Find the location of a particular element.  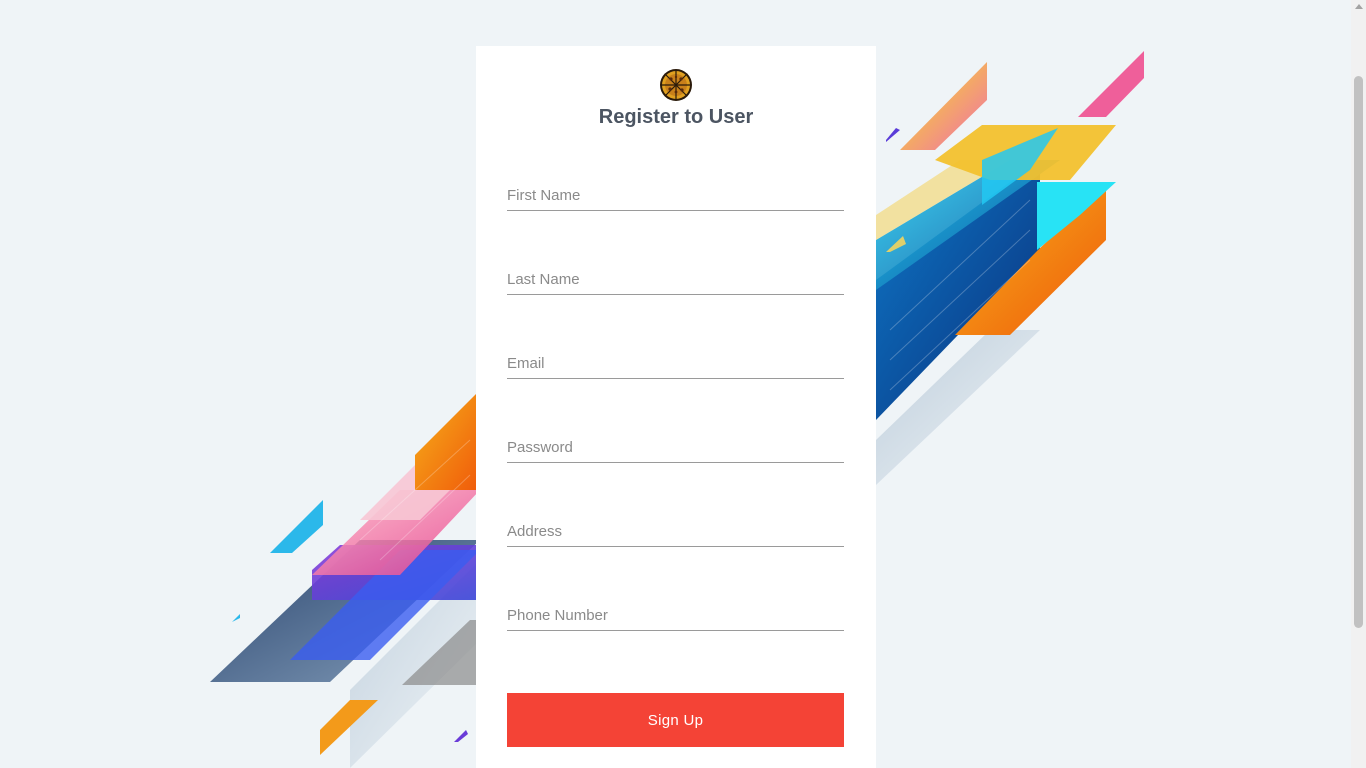

address-field is located at coordinates (675, 526).